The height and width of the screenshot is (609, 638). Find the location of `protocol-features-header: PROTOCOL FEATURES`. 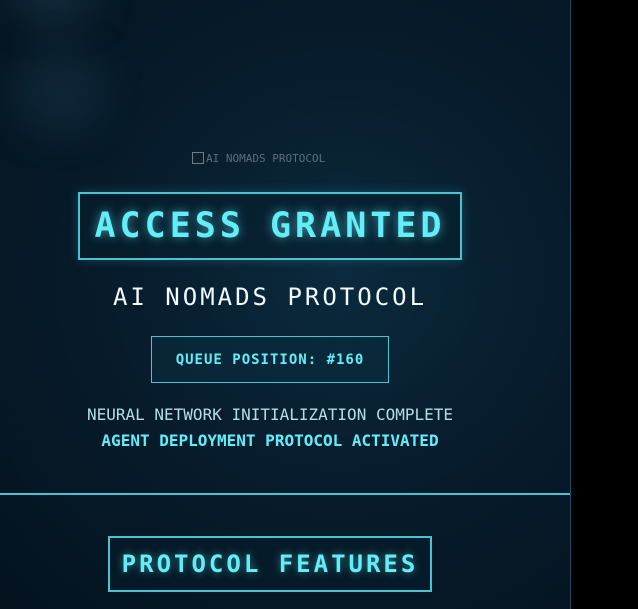

protocol-features-header: PROTOCOL FEATURES is located at coordinates (270, 564).